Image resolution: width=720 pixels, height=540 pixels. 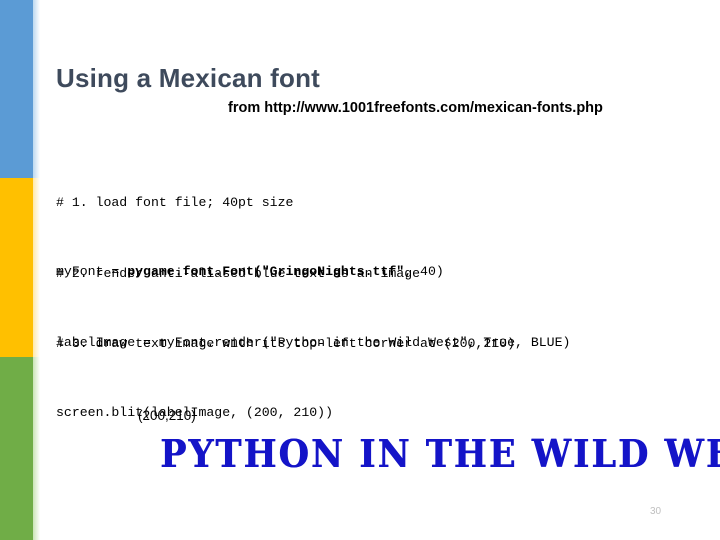 What do you see at coordinates (20, 89) in the screenshot?
I see `rail-band-blue` at bounding box center [20, 89].